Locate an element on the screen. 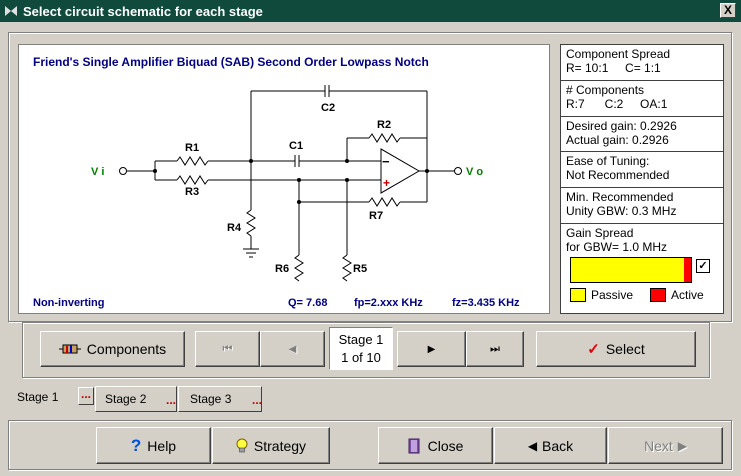  chevron-left-icon: ◀ is located at coordinates (532, 445).